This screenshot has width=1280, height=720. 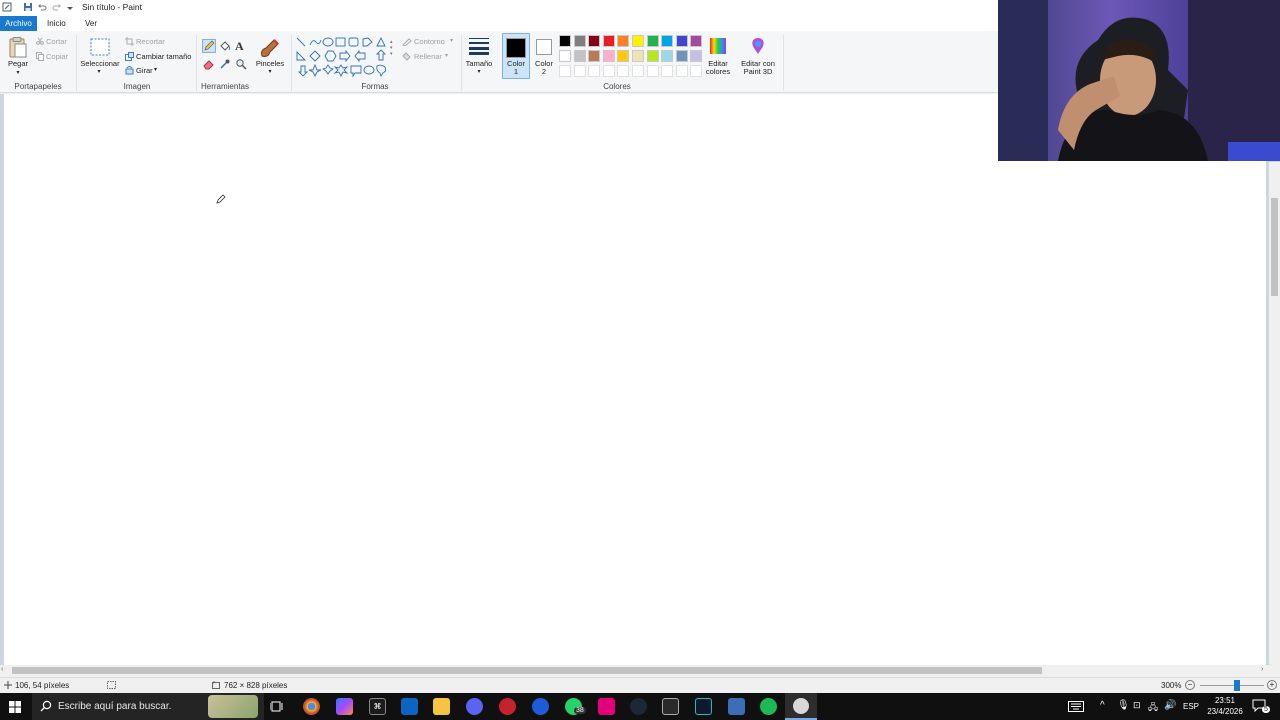 What do you see at coordinates (225, 47) in the screenshot?
I see `fill-bucket-icon` at bounding box center [225, 47].